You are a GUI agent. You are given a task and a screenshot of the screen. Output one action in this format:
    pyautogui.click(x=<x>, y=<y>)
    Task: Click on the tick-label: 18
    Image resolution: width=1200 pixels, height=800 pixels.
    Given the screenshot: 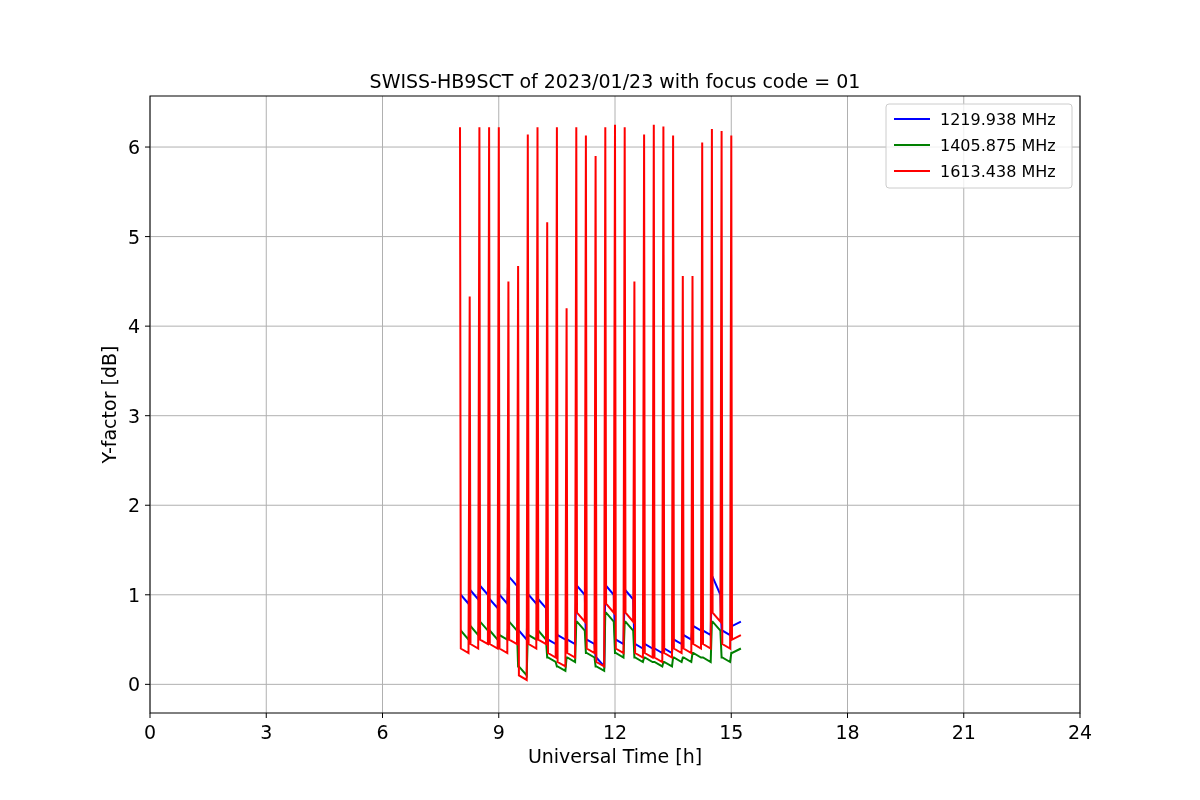 What is the action you would take?
    pyautogui.click(x=847, y=732)
    